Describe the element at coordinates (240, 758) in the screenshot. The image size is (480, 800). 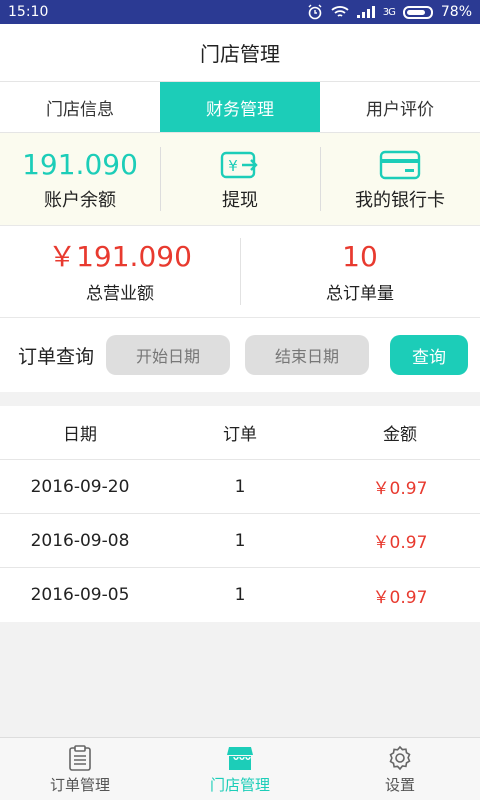
I see `store-icon` at that location.